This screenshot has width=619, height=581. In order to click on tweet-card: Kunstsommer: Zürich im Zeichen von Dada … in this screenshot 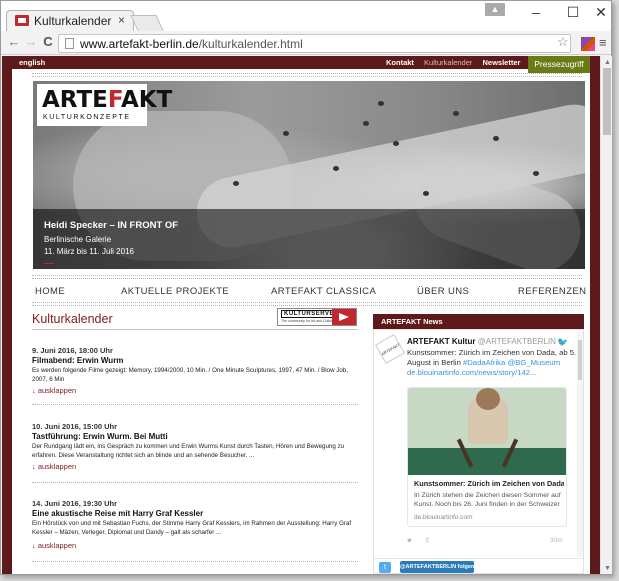, I will do `click(487, 457)`.